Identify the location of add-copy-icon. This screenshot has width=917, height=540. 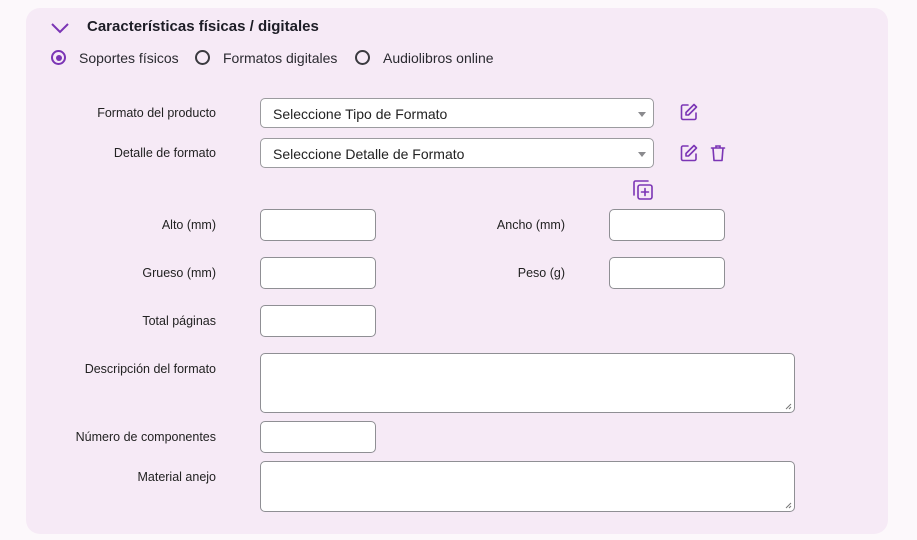
(643, 190).